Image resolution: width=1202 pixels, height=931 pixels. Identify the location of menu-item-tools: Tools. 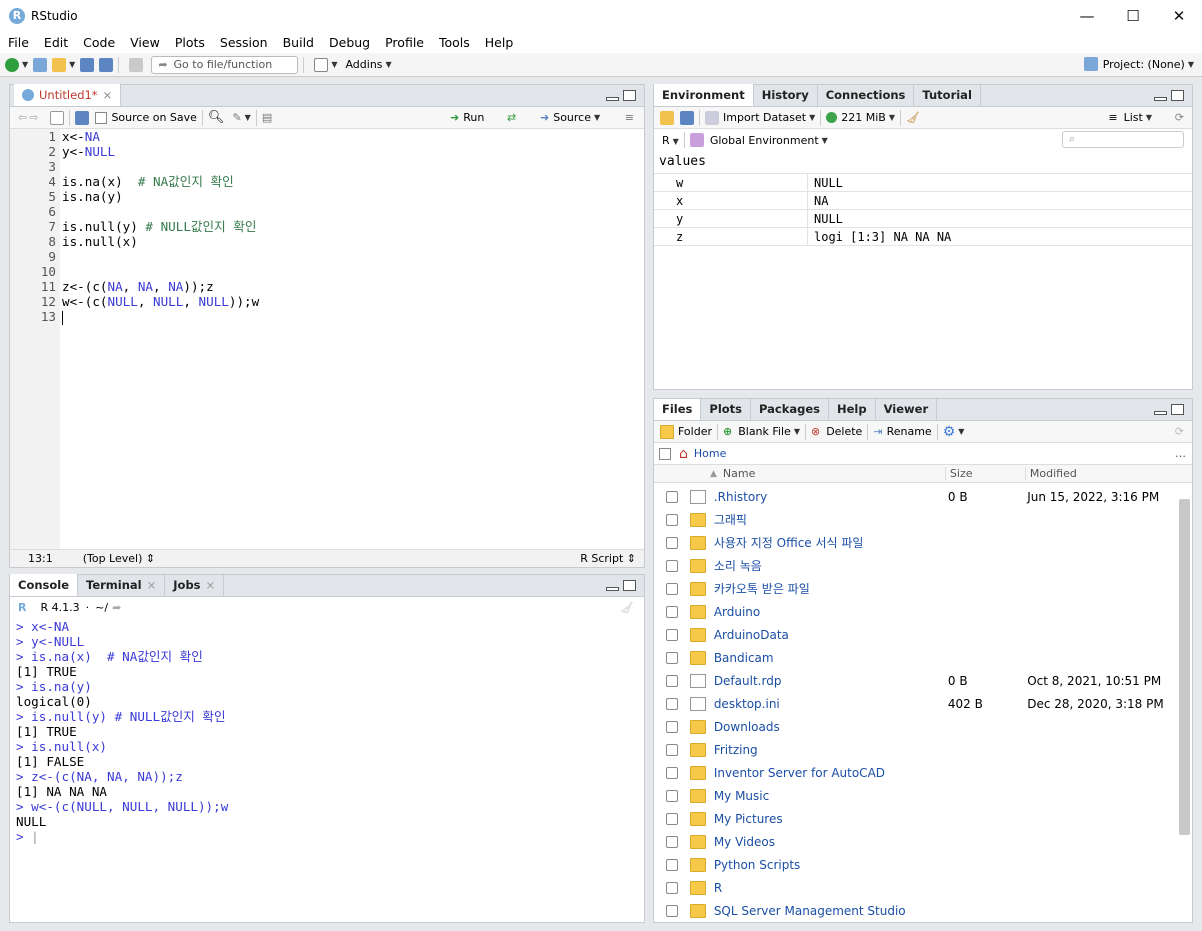
(454, 42).